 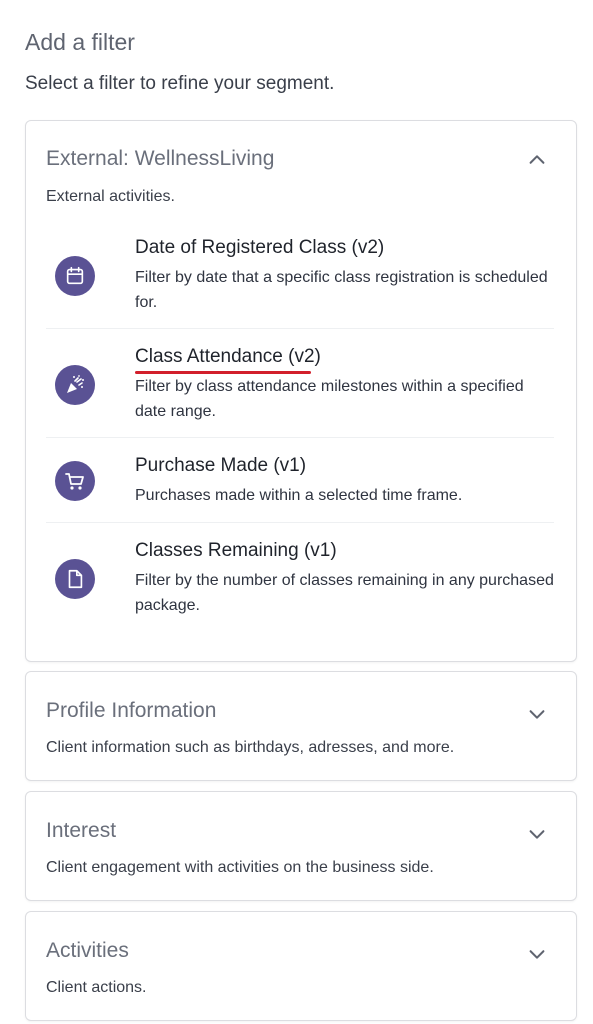 What do you see at coordinates (301, 966) in the screenshot?
I see `filter-section-activities: Activities Client actions.` at bounding box center [301, 966].